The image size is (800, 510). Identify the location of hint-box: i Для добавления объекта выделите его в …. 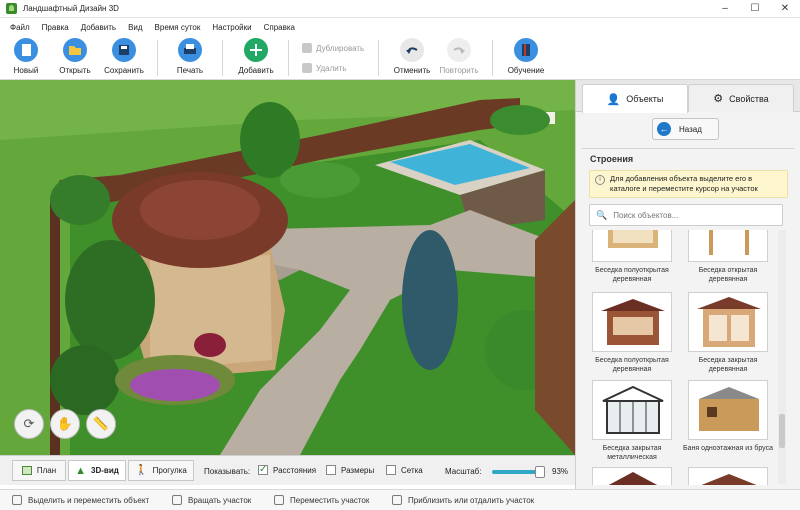
(688, 184).